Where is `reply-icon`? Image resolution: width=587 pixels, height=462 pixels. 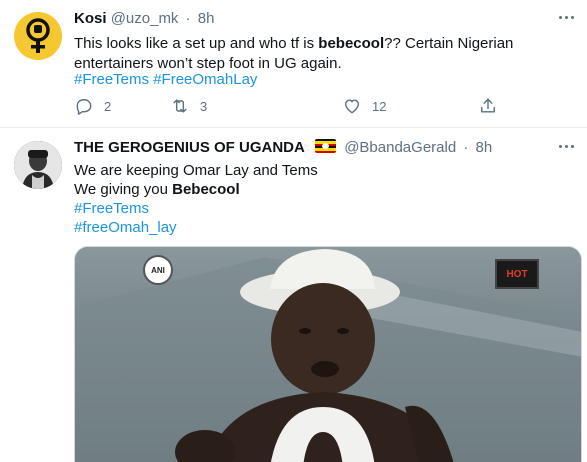
reply-icon is located at coordinates (84, 107).